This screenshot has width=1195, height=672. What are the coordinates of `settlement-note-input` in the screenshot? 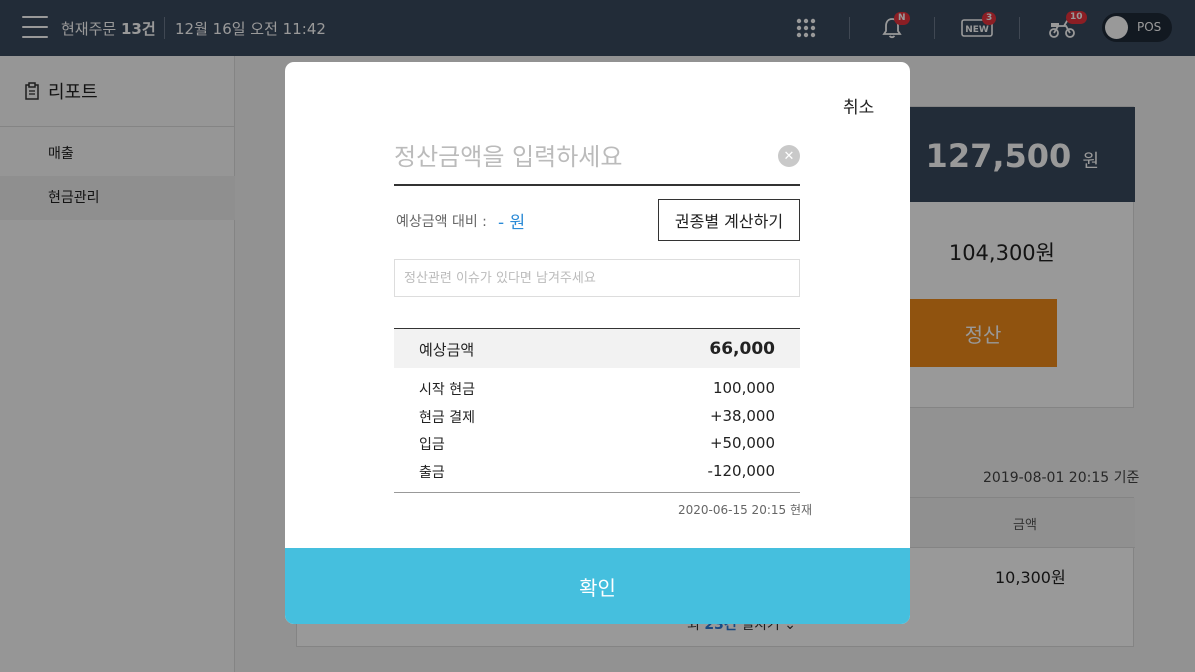 It's located at (597, 278).